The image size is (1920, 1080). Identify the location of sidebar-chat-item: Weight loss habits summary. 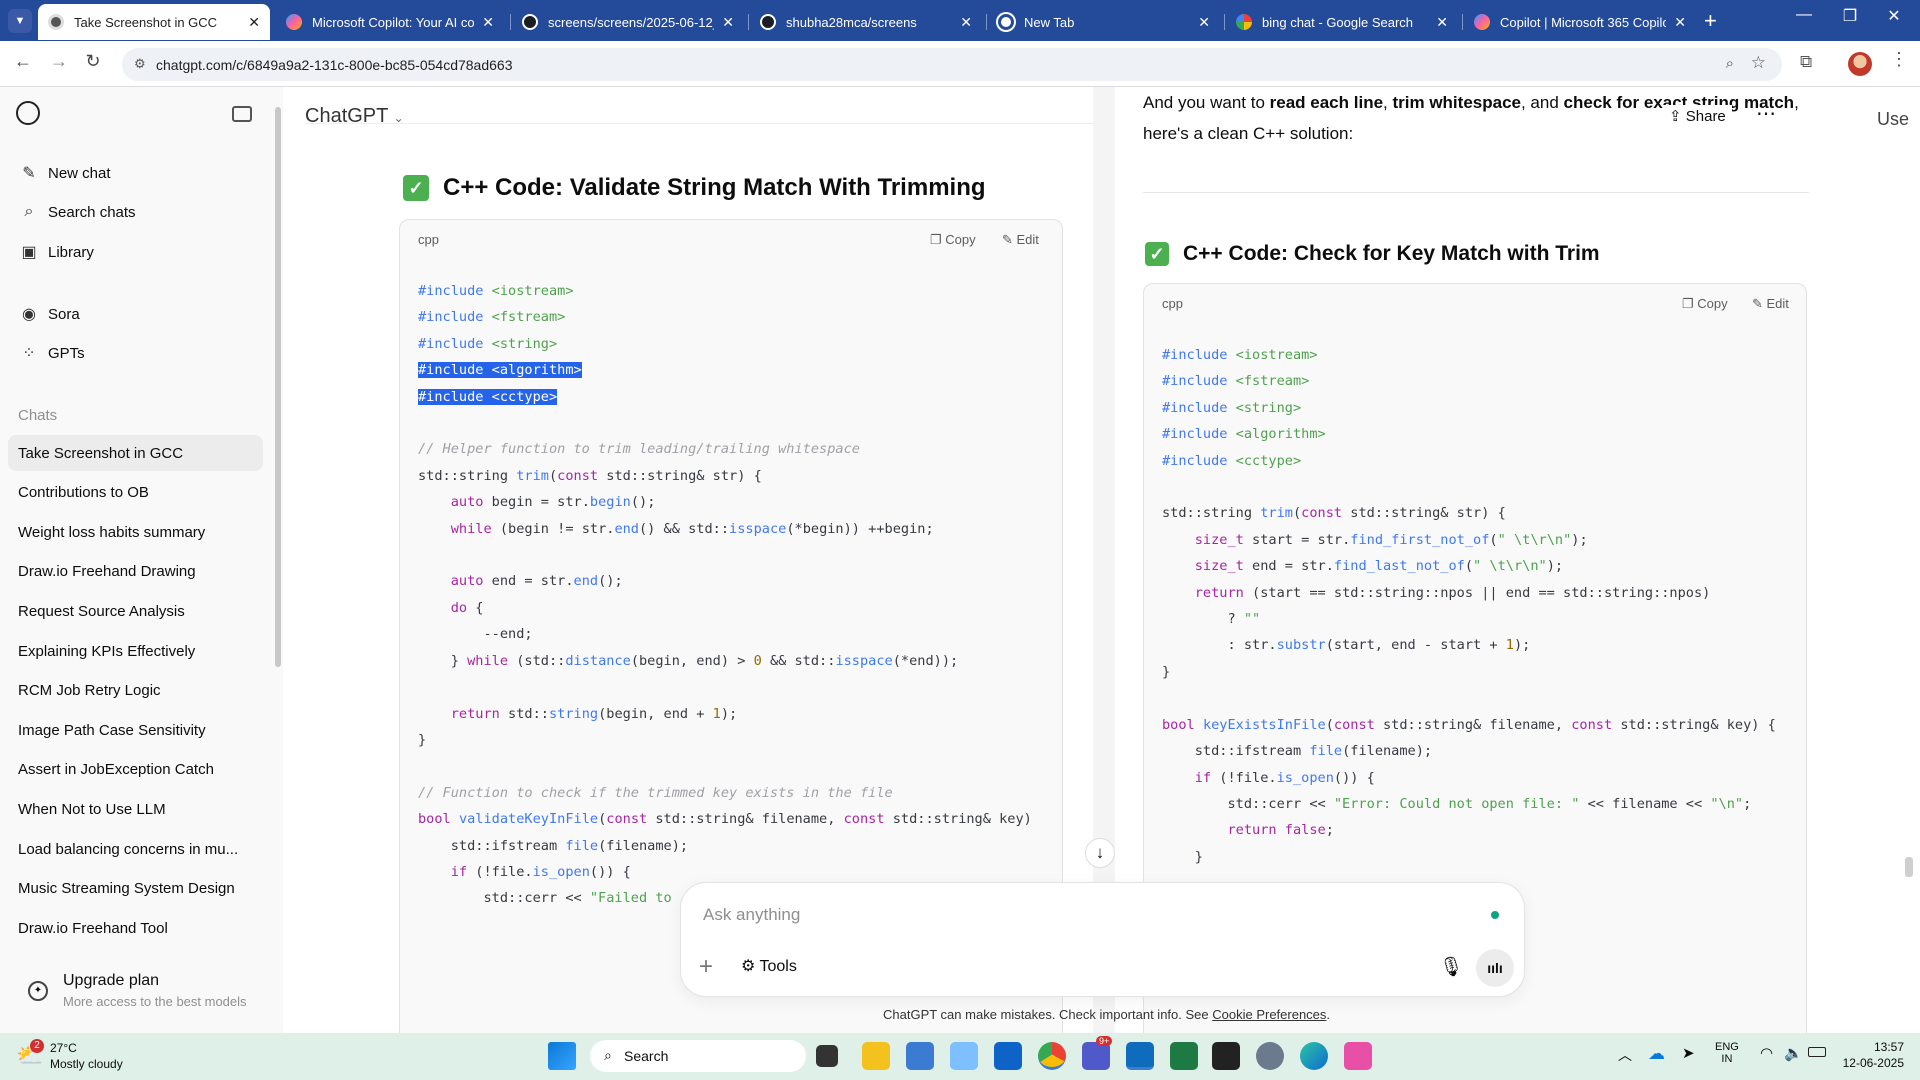
(135, 532).